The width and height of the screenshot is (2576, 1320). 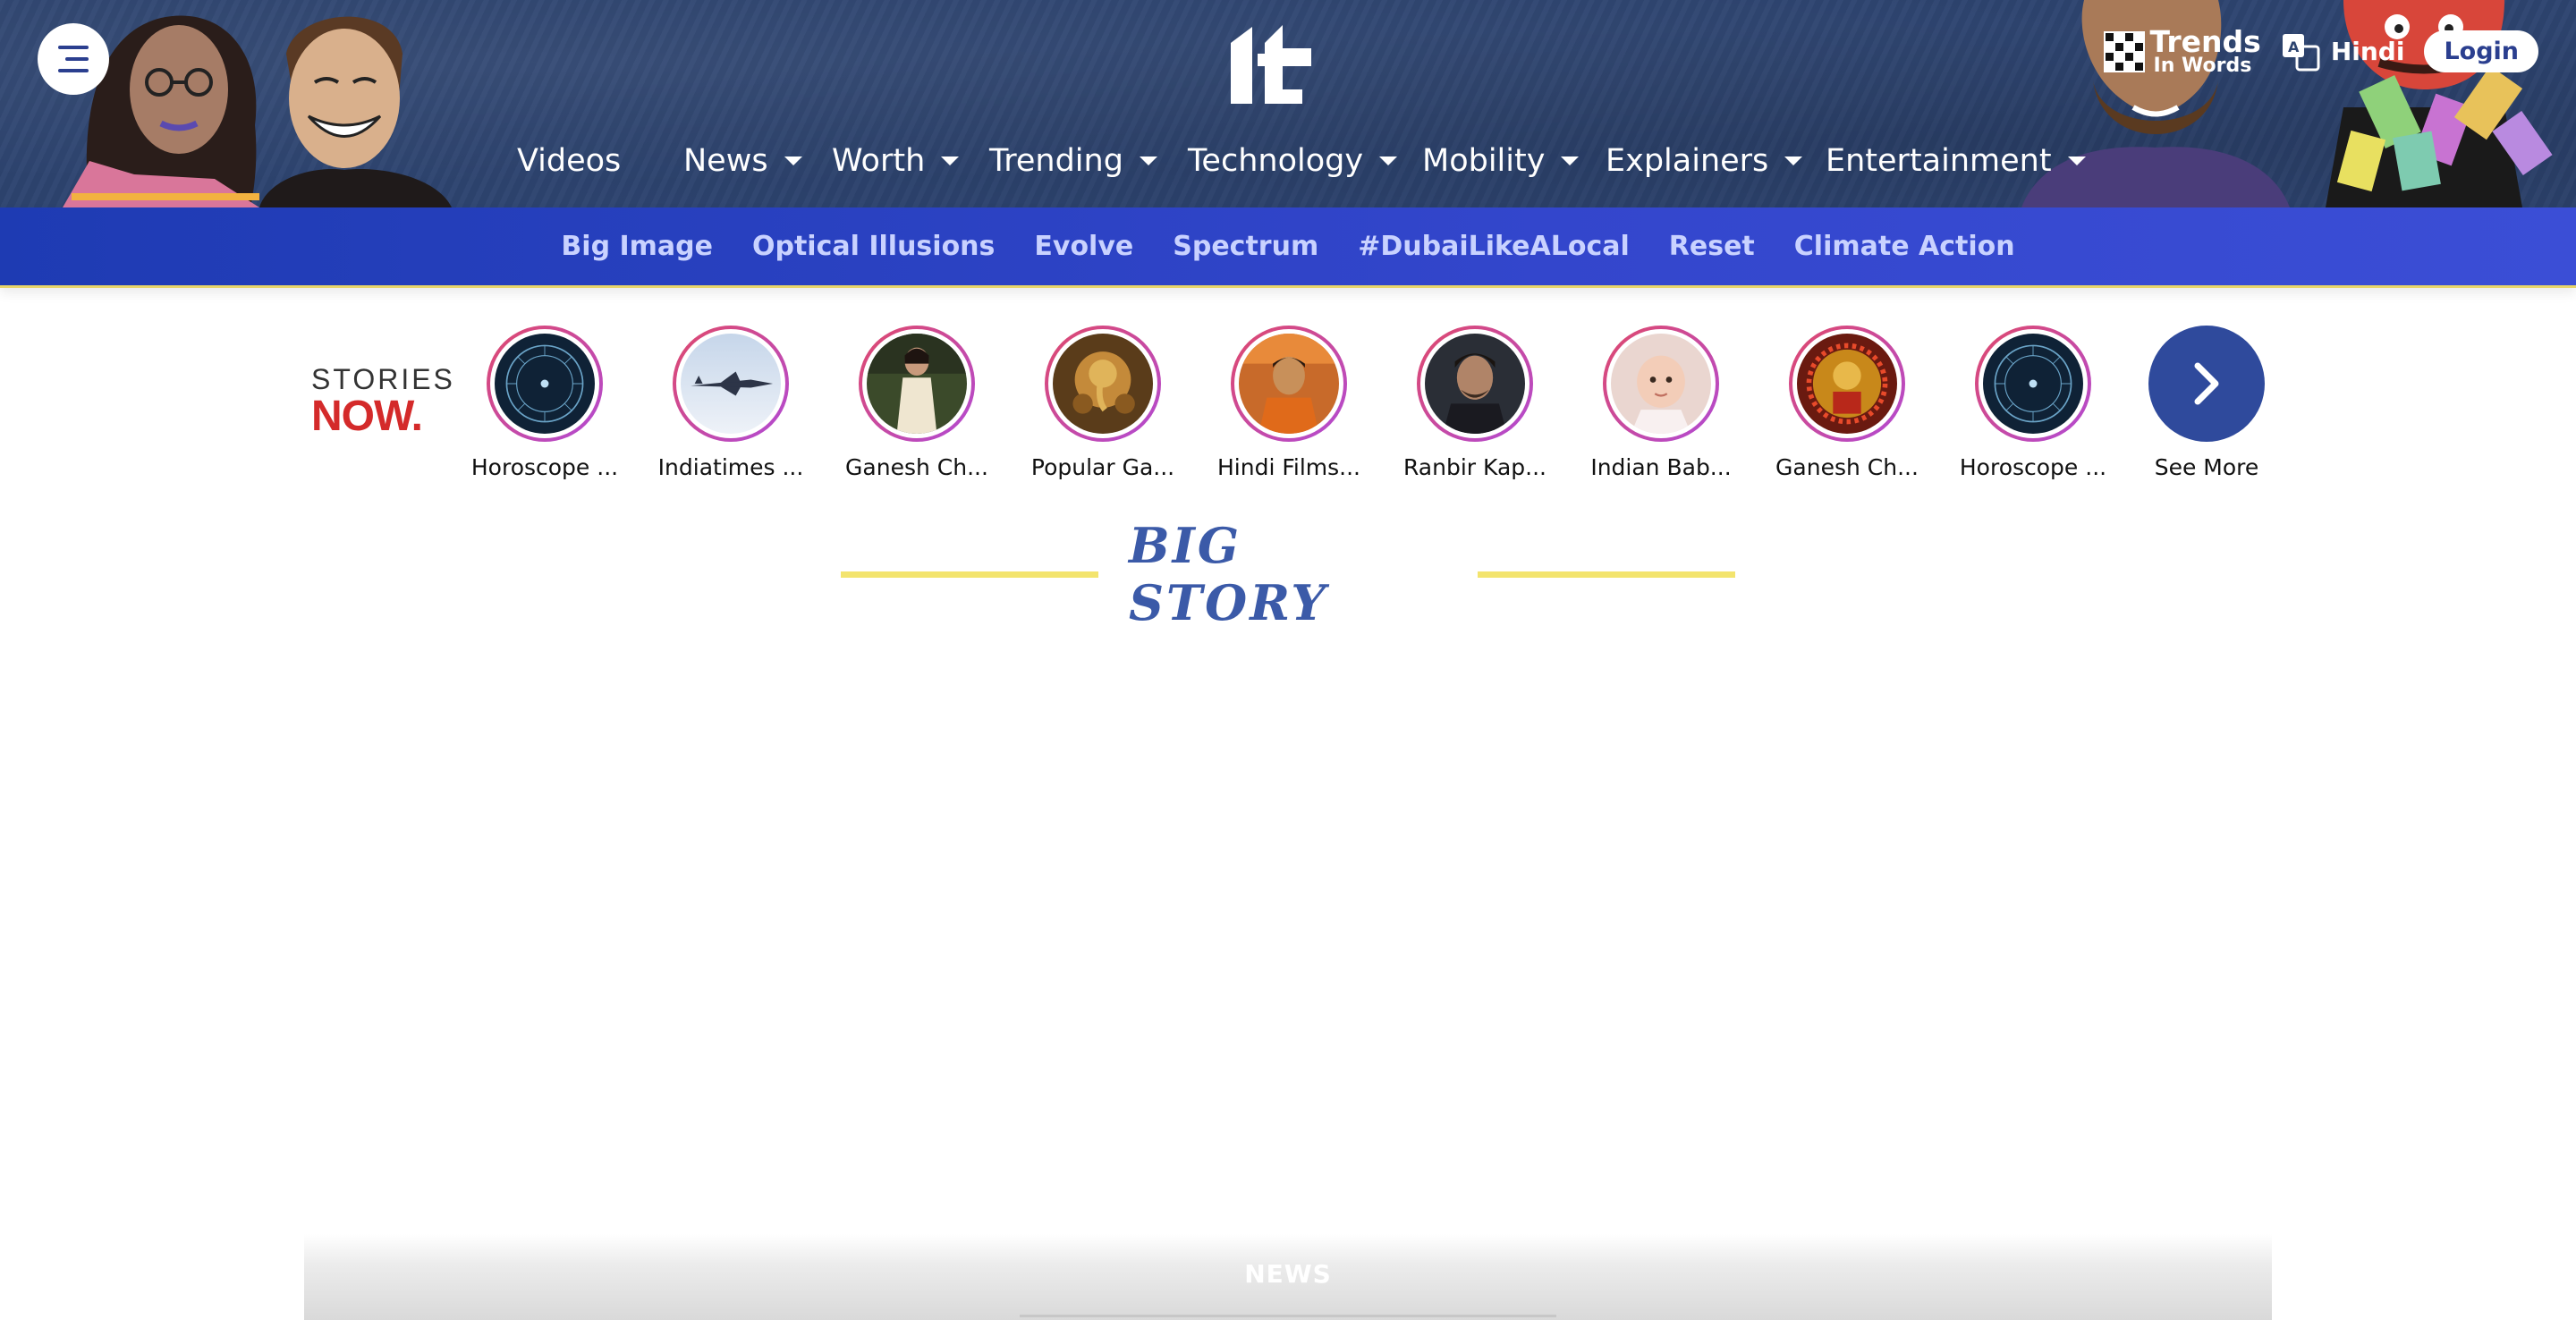 I want to click on subnav-item-climate-action: Climate Action, so click(x=1904, y=246).